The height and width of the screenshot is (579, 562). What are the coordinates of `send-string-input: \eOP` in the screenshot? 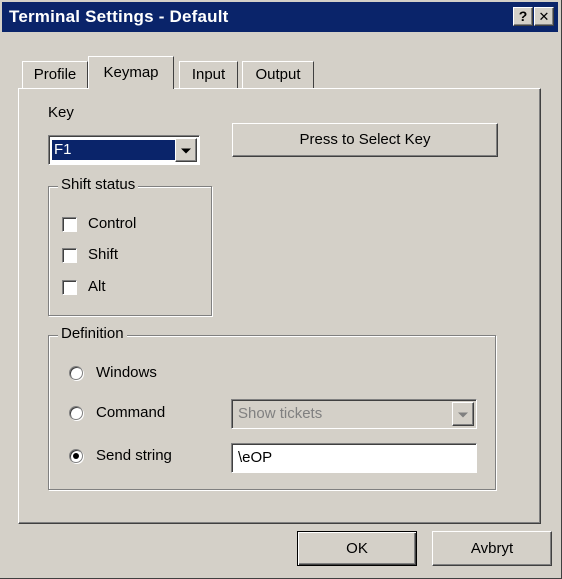 It's located at (354, 458).